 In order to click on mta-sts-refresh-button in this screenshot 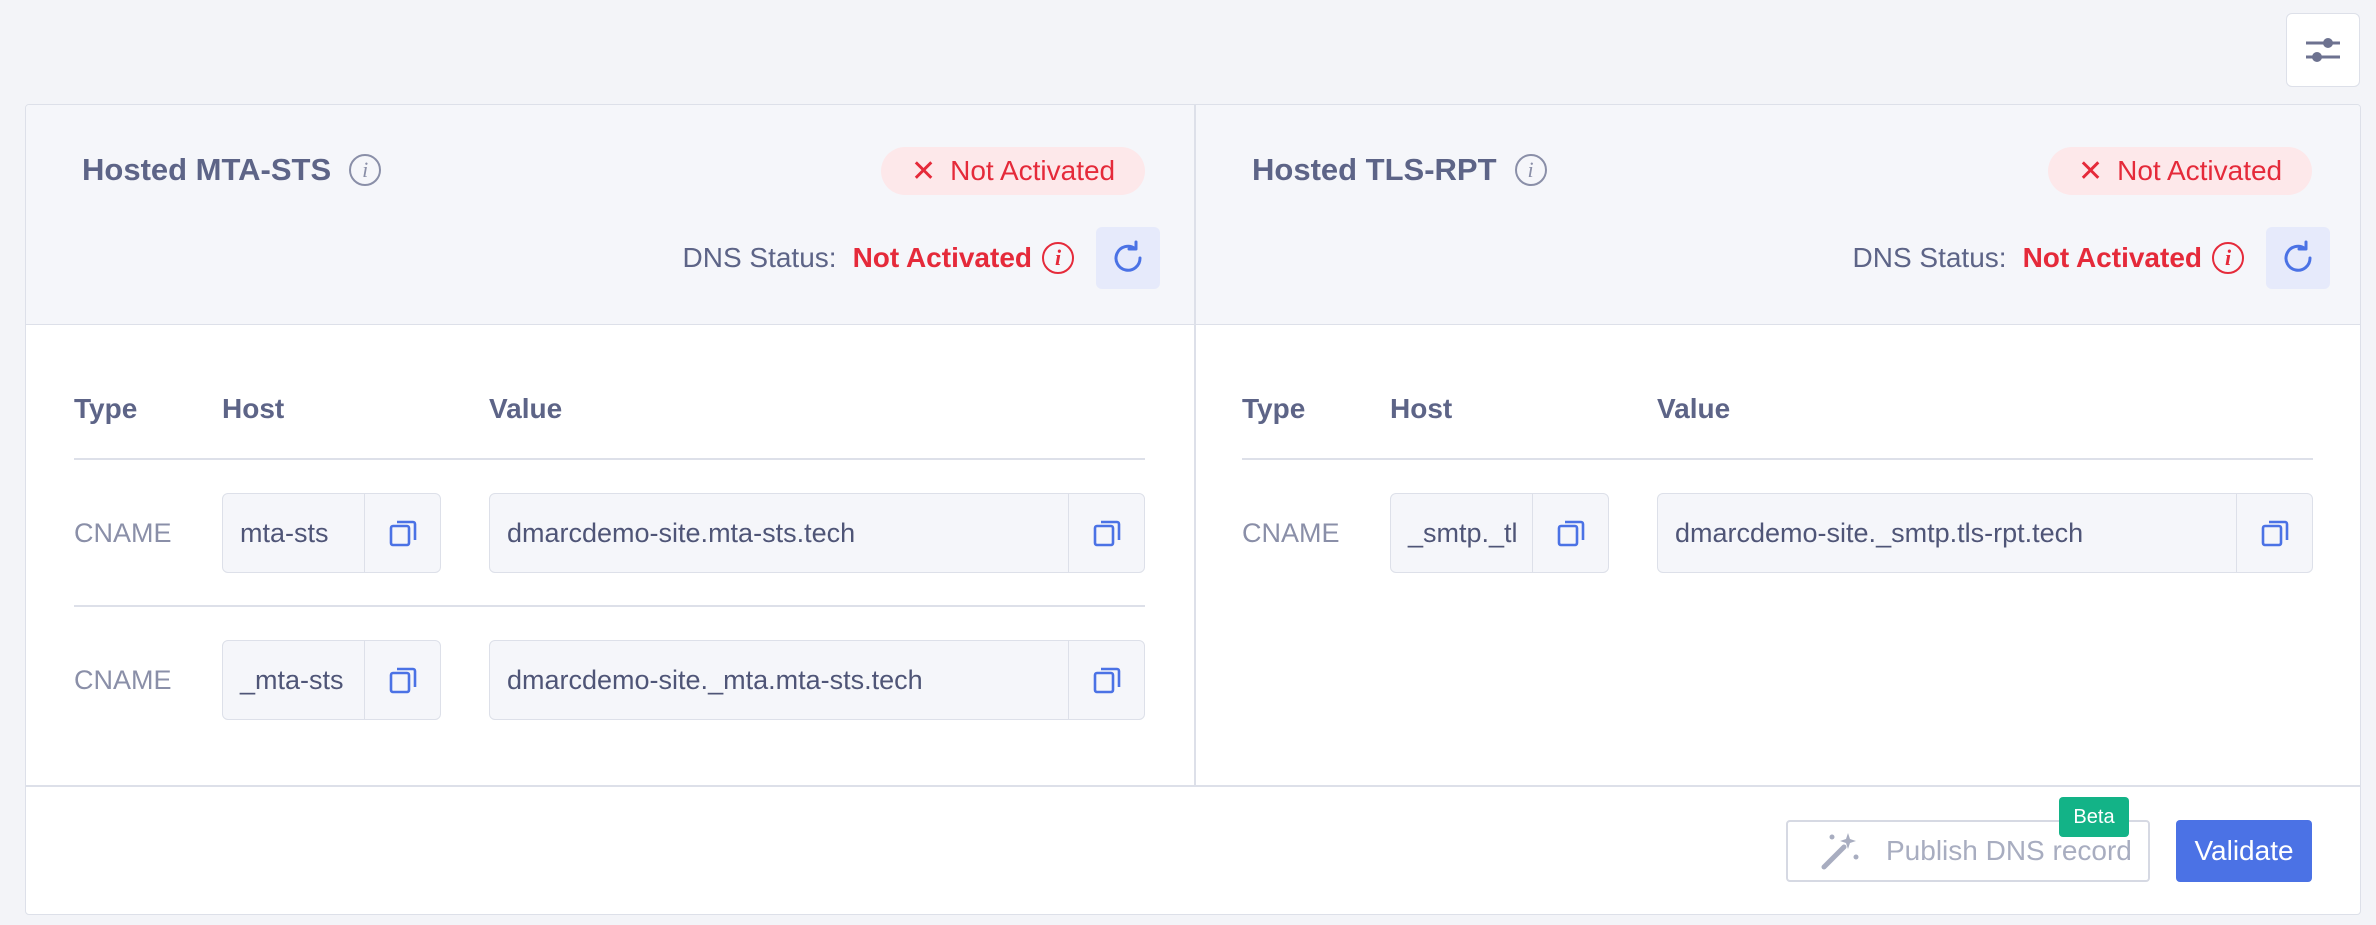, I will do `click(1128, 258)`.